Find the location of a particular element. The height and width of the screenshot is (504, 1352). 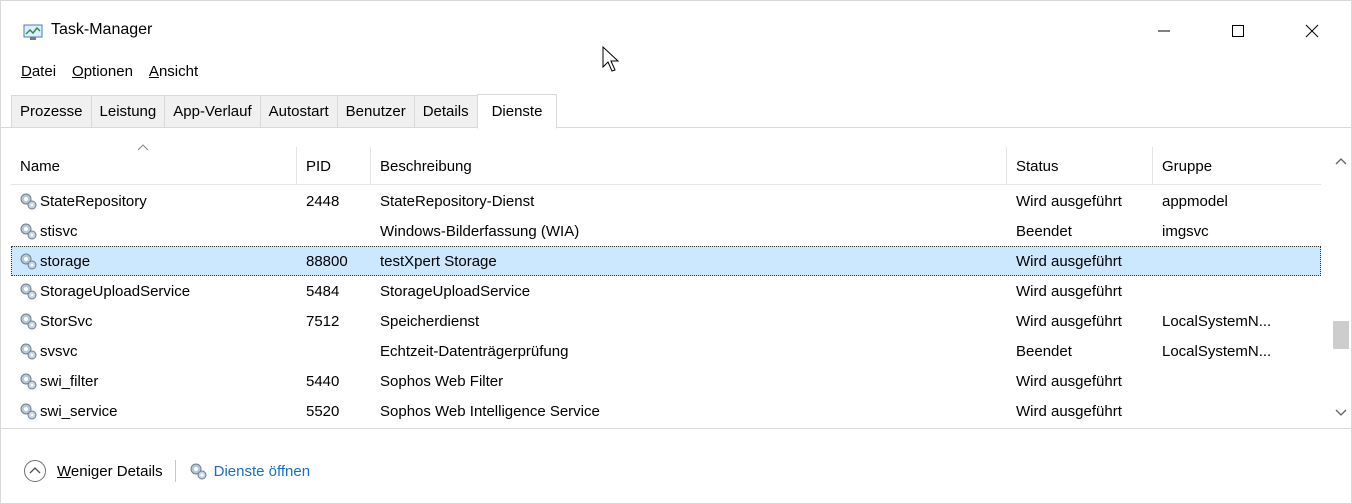

cell-name: svsvc is located at coordinates (157, 351).